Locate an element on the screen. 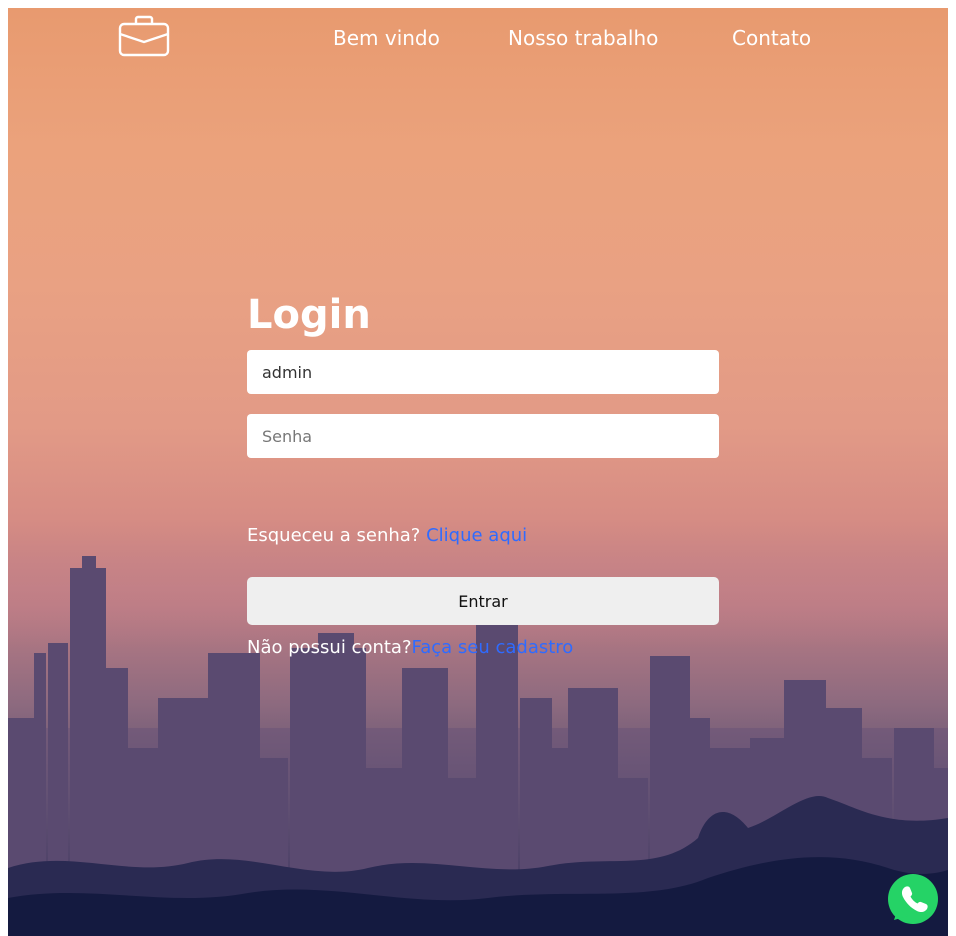  forgot-password-row: Esqueceu a senha? Clique aqui is located at coordinates (387, 535).